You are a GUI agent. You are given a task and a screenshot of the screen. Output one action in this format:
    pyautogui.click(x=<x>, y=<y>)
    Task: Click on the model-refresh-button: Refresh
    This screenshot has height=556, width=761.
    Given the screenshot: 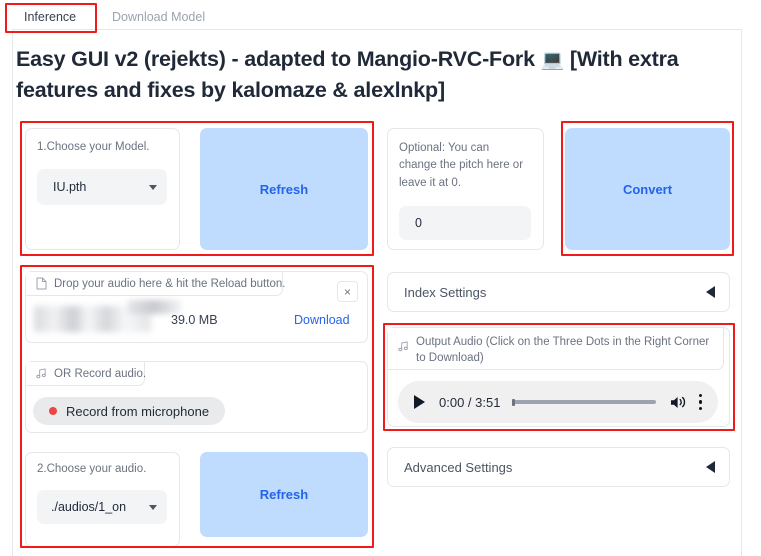 What is the action you would take?
    pyautogui.click(x=284, y=189)
    